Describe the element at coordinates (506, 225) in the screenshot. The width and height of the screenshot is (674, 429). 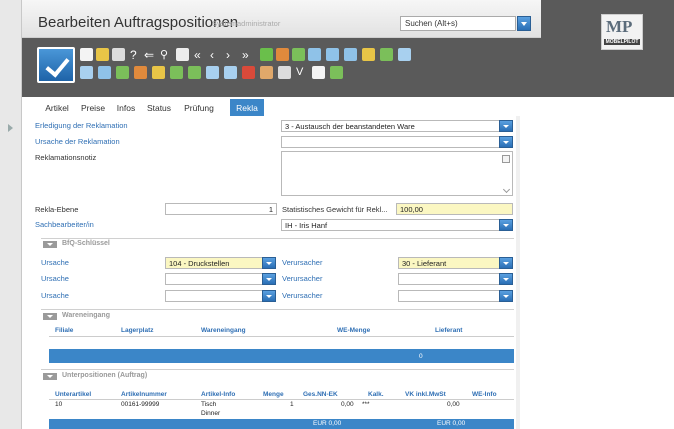
I see `sachbearbeiter-dropdown-button` at that location.